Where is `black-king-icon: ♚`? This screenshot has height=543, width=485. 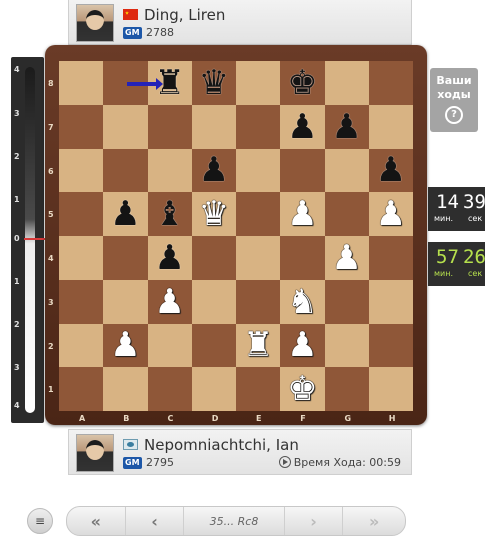 black-king-icon: ♚ is located at coordinates (302, 83).